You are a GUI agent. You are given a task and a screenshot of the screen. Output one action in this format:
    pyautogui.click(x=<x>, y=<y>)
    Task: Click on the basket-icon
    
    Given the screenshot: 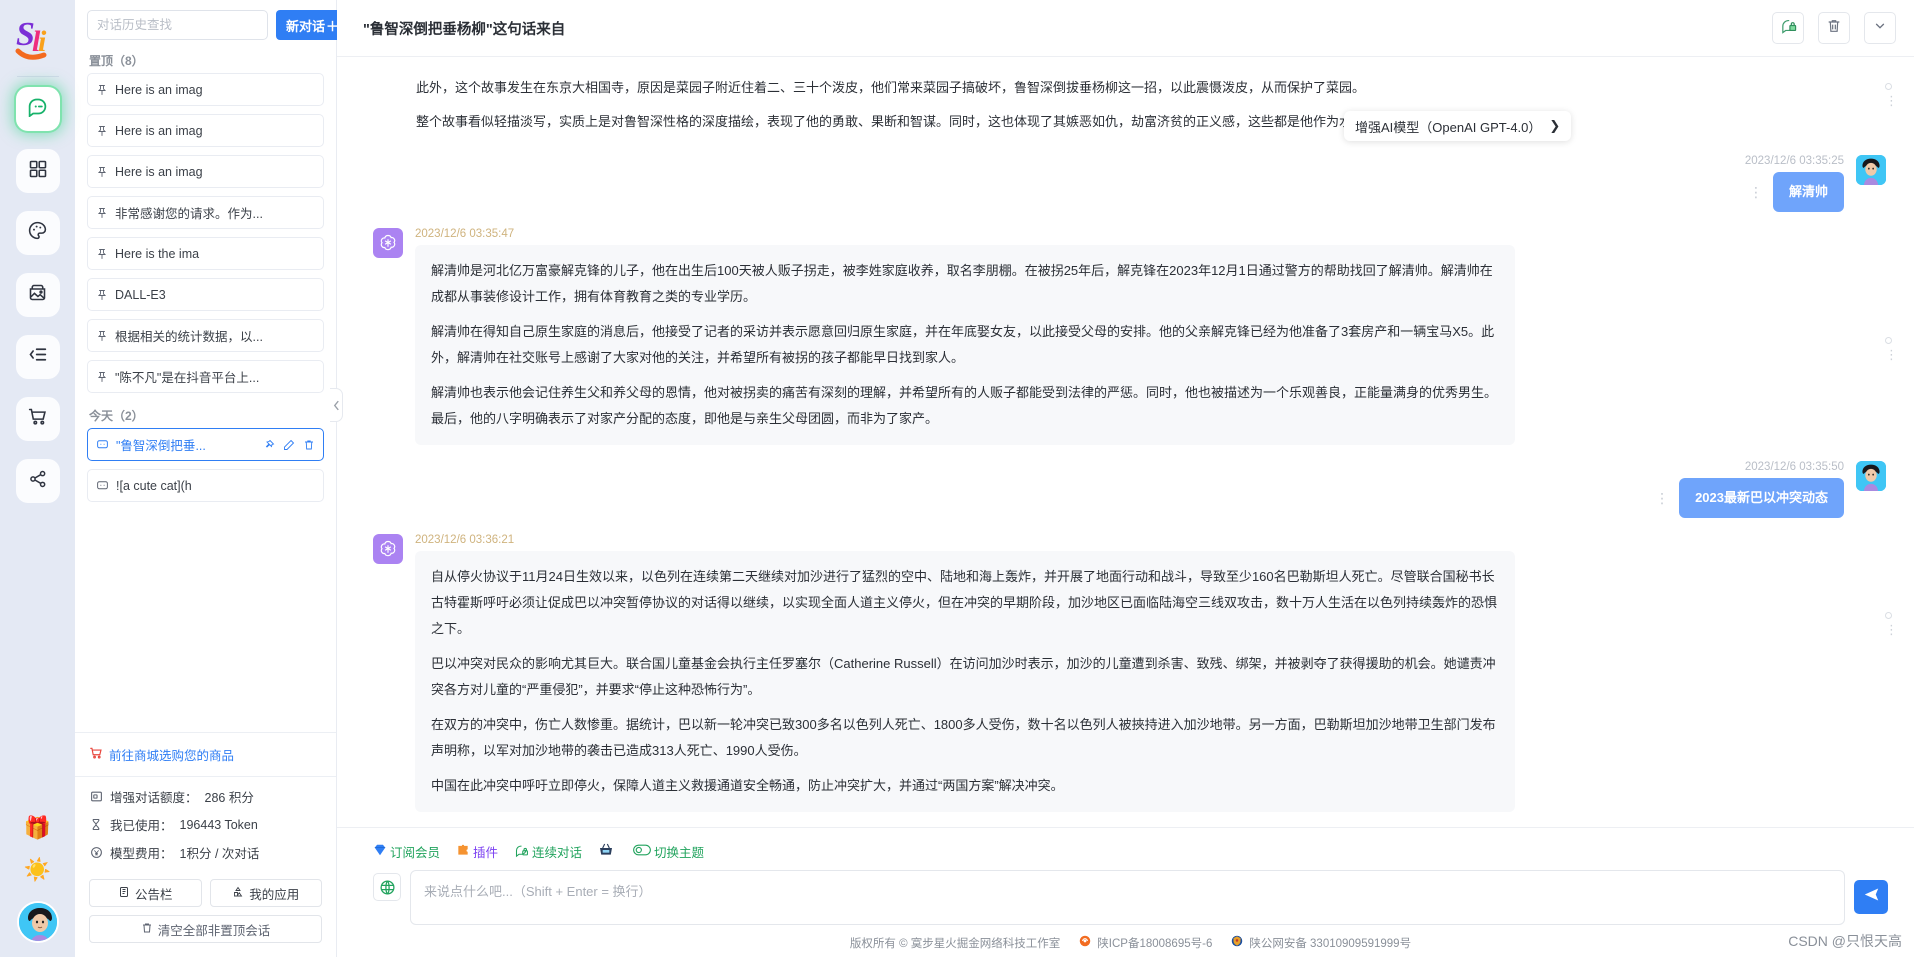 What is the action you would take?
    pyautogui.click(x=606, y=851)
    